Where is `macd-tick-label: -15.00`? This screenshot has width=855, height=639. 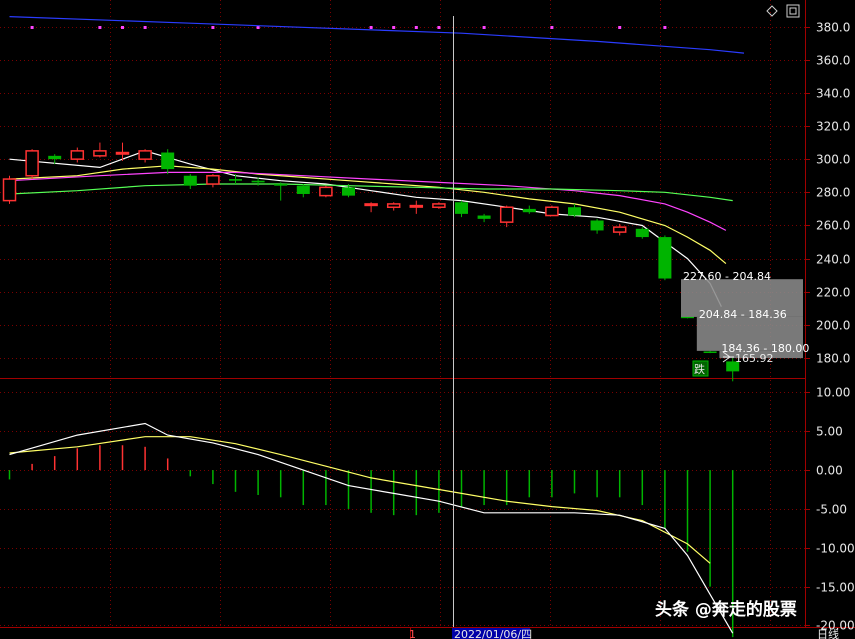 macd-tick-label: -15.00 is located at coordinates (835, 588).